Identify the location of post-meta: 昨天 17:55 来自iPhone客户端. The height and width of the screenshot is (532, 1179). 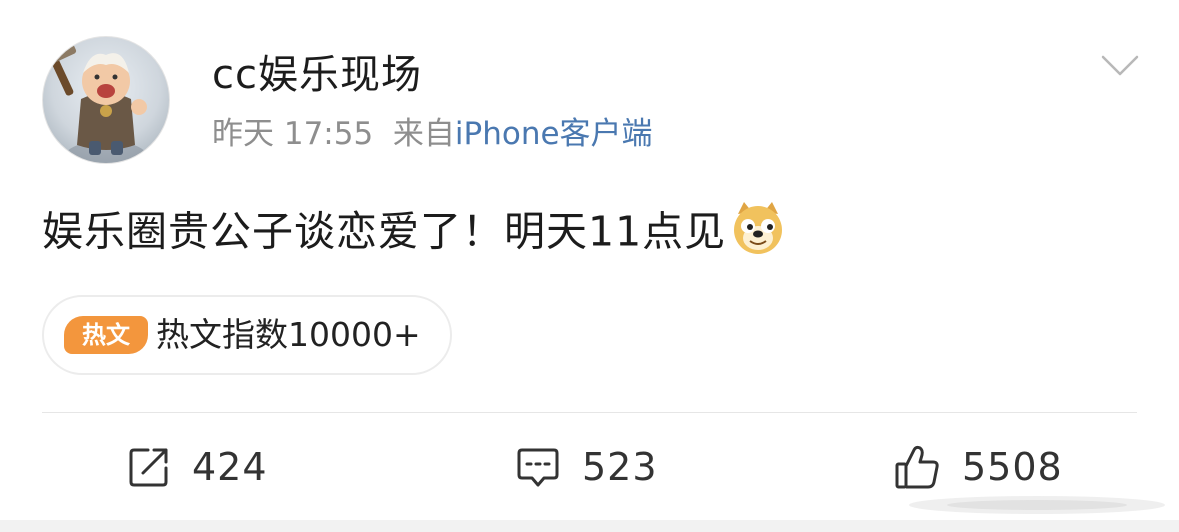
(432, 134).